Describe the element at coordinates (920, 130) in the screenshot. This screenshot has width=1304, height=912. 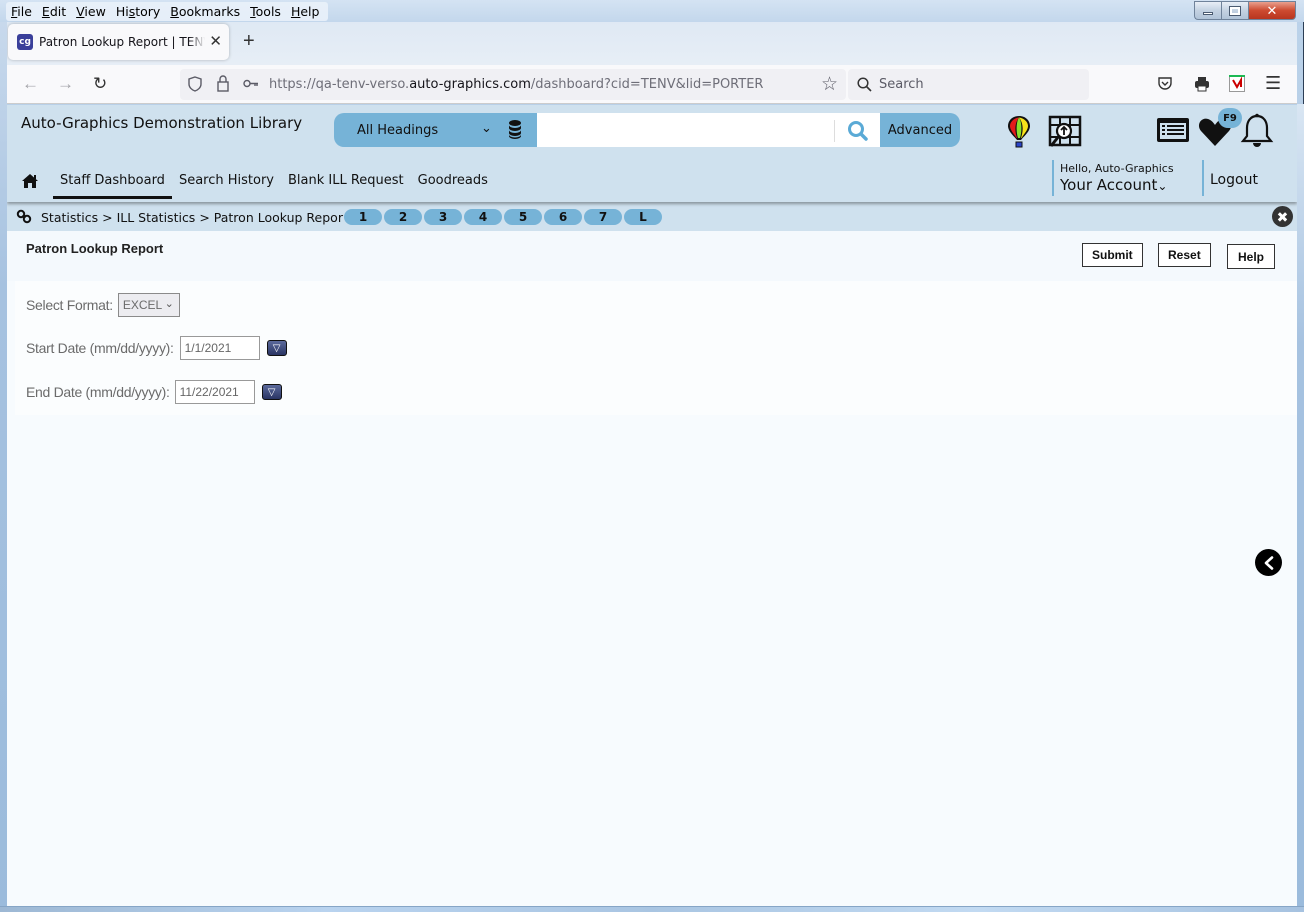
I see `advanced-search-button: Advanced` at that location.